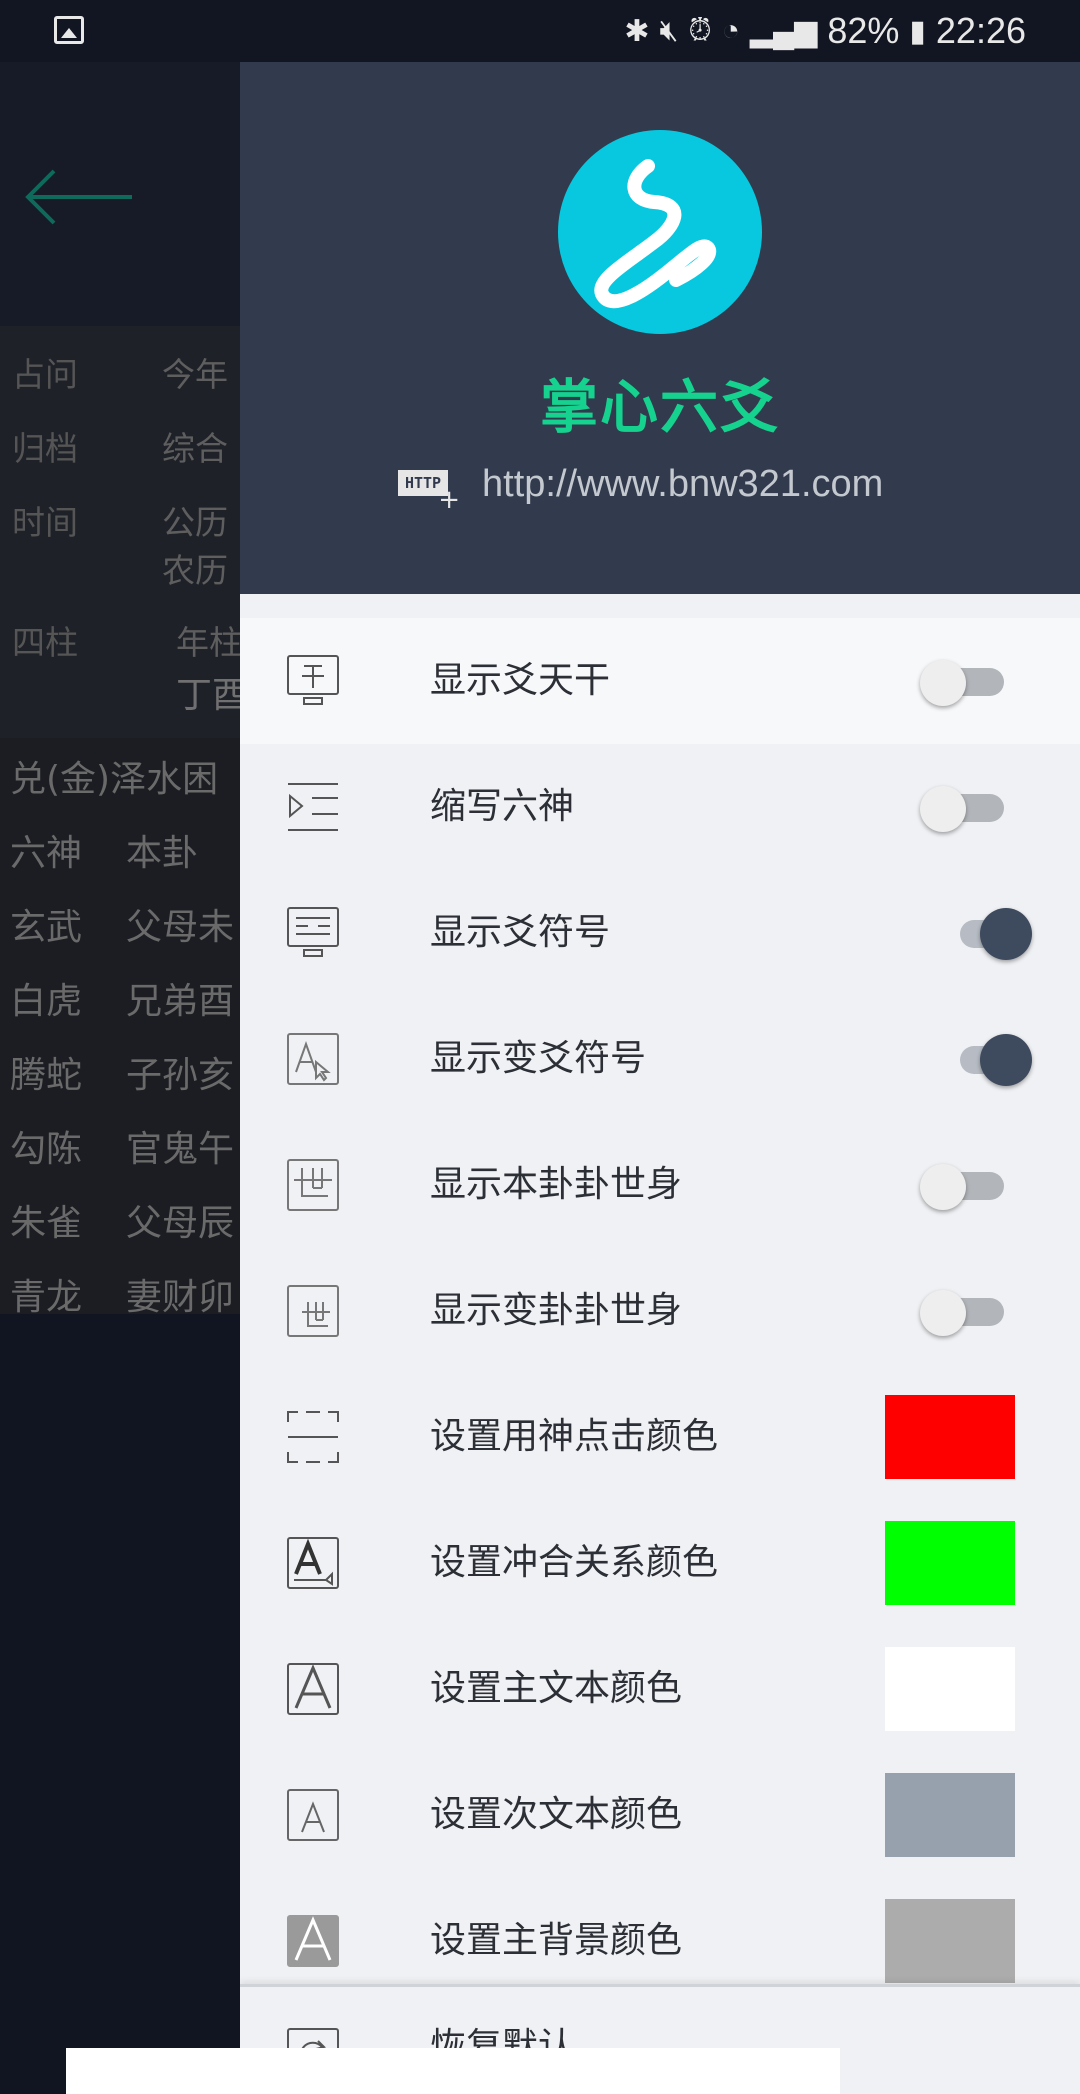 Image resolution: width=1080 pixels, height=2094 pixels. I want to click on logo-mark-icon, so click(655, 234).